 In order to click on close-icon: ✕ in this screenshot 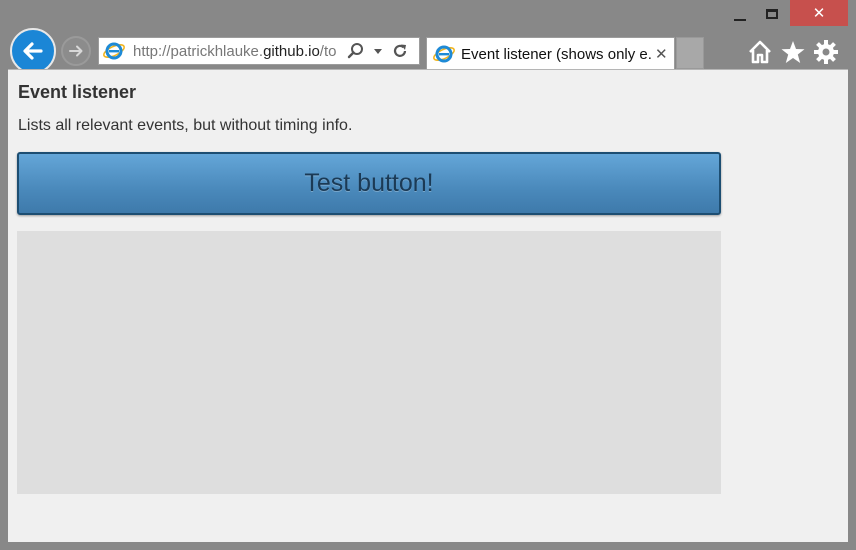, I will do `click(819, 13)`.